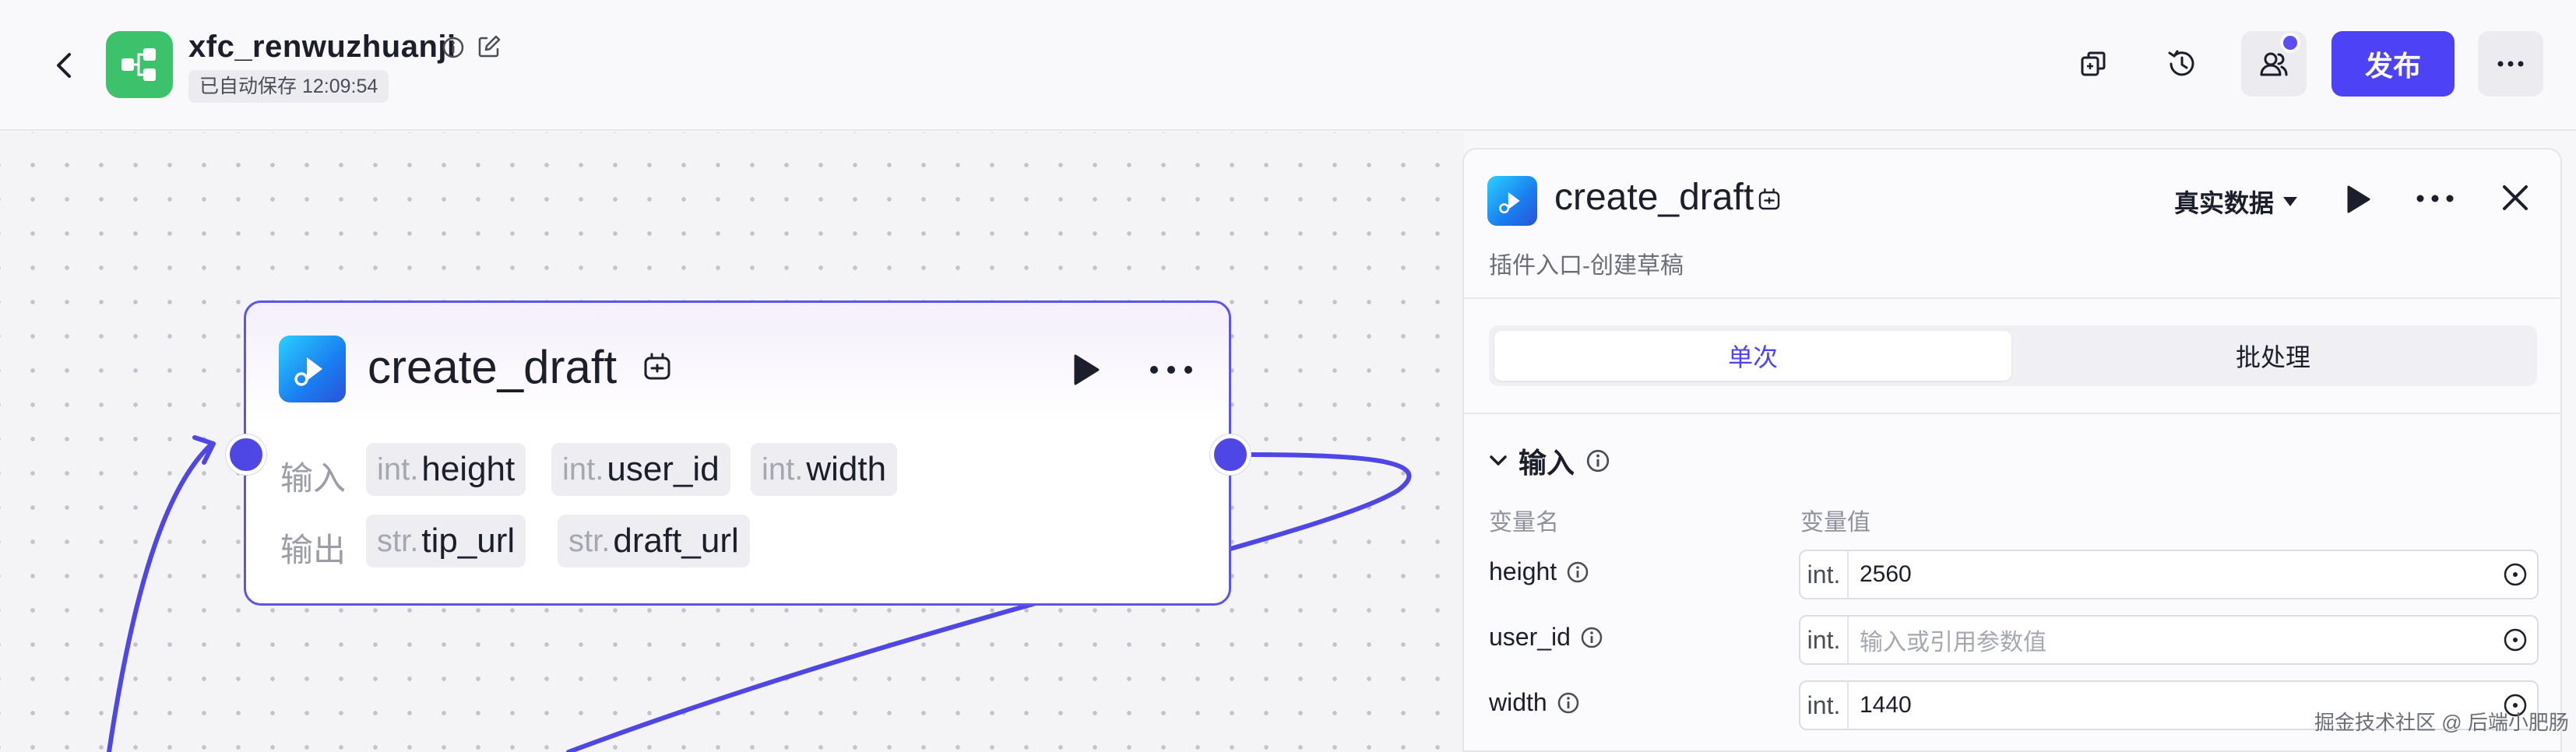  I want to click on autosave-status: 已自动保存 12:09:54, so click(288, 86).